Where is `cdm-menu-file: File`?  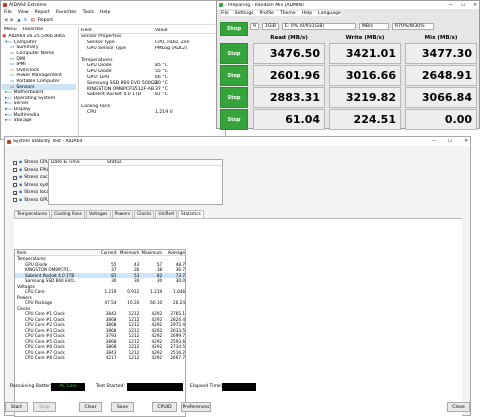
cdm-menu-file: File is located at coordinates (225, 13).